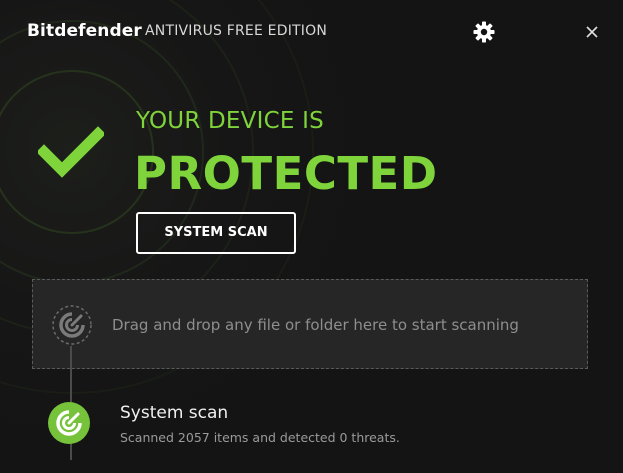 This screenshot has width=623, height=473. Describe the element at coordinates (236, 31) in the screenshot. I see `edition-label: ANTIVIRUS FREE EDITION` at that location.